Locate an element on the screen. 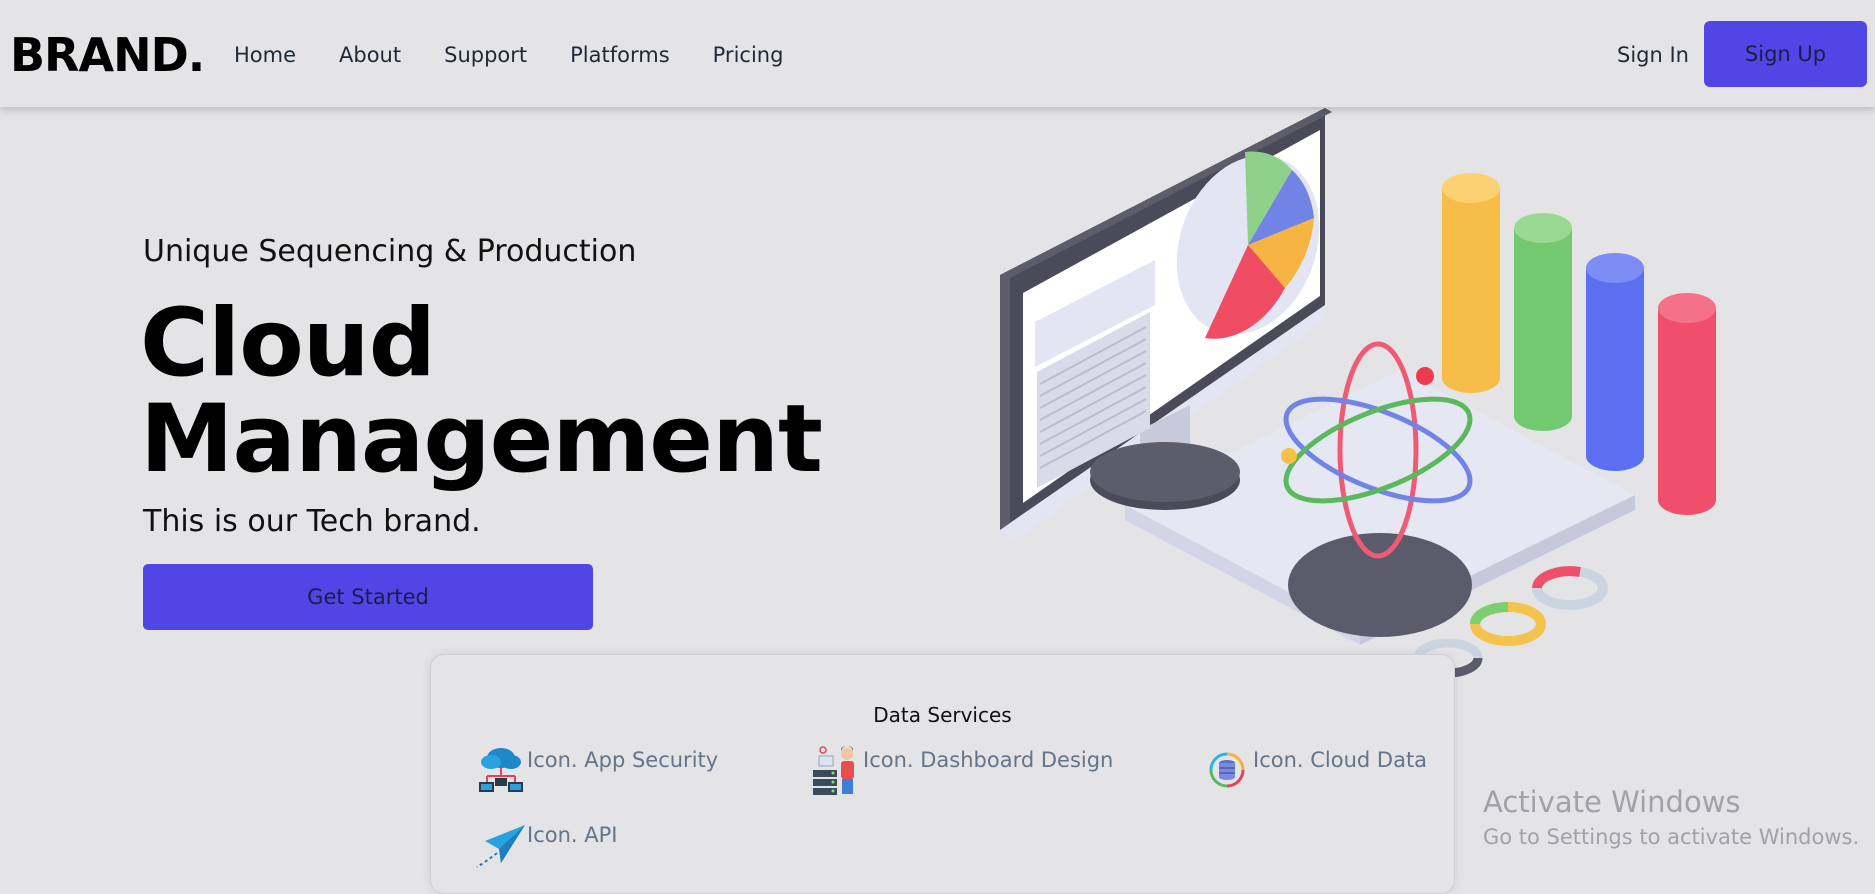 Image resolution: width=1875 pixels, height=894 pixels. sign-in-link: Sign In is located at coordinates (1653, 55).